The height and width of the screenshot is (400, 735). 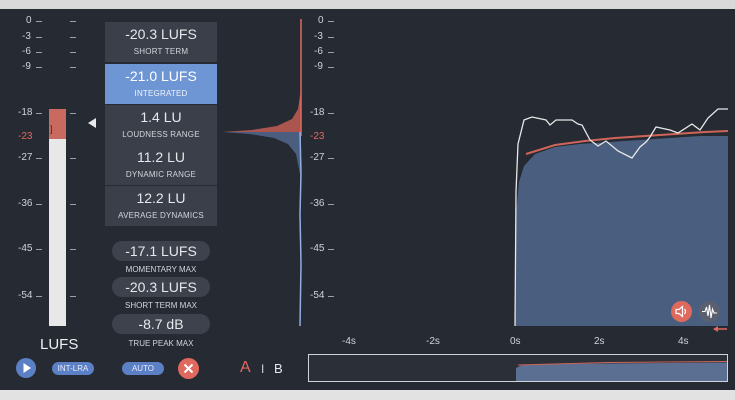 I want to click on time-label: -2s, so click(x=433, y=341).